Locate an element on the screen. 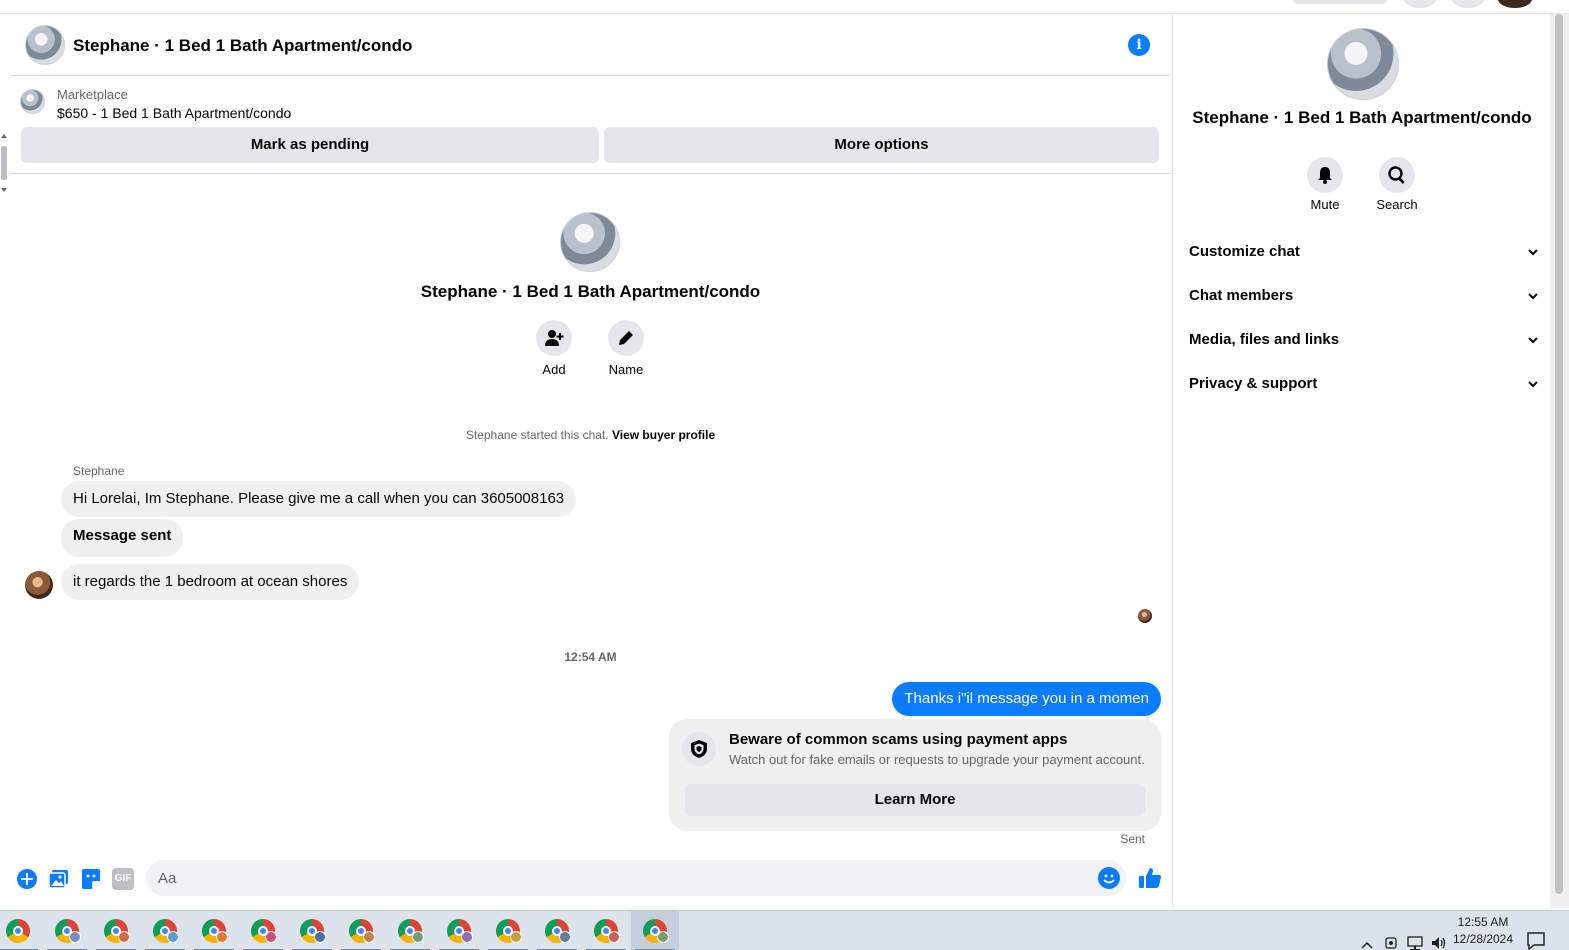  section-label: Privacy & support is located at coordinates (1253, 383).